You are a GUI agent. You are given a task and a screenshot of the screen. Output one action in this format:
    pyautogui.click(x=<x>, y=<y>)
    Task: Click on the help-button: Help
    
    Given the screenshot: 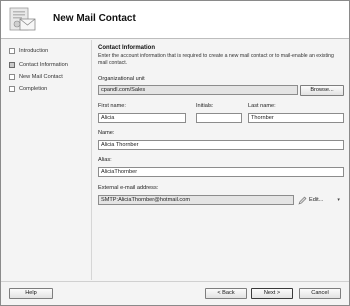 What is the action you would take?
    pyautogui.click(x=31, y=293)
    